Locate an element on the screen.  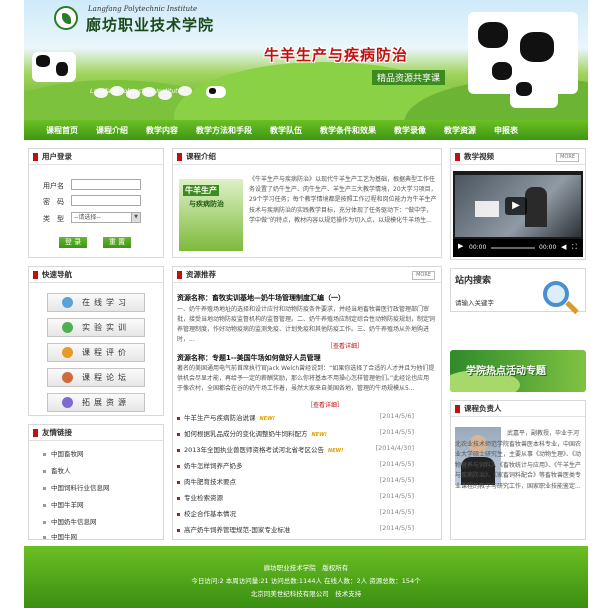
footer-copyright: 廊坊职业技术学院 版权所有 is located at coordinates (306, 568).